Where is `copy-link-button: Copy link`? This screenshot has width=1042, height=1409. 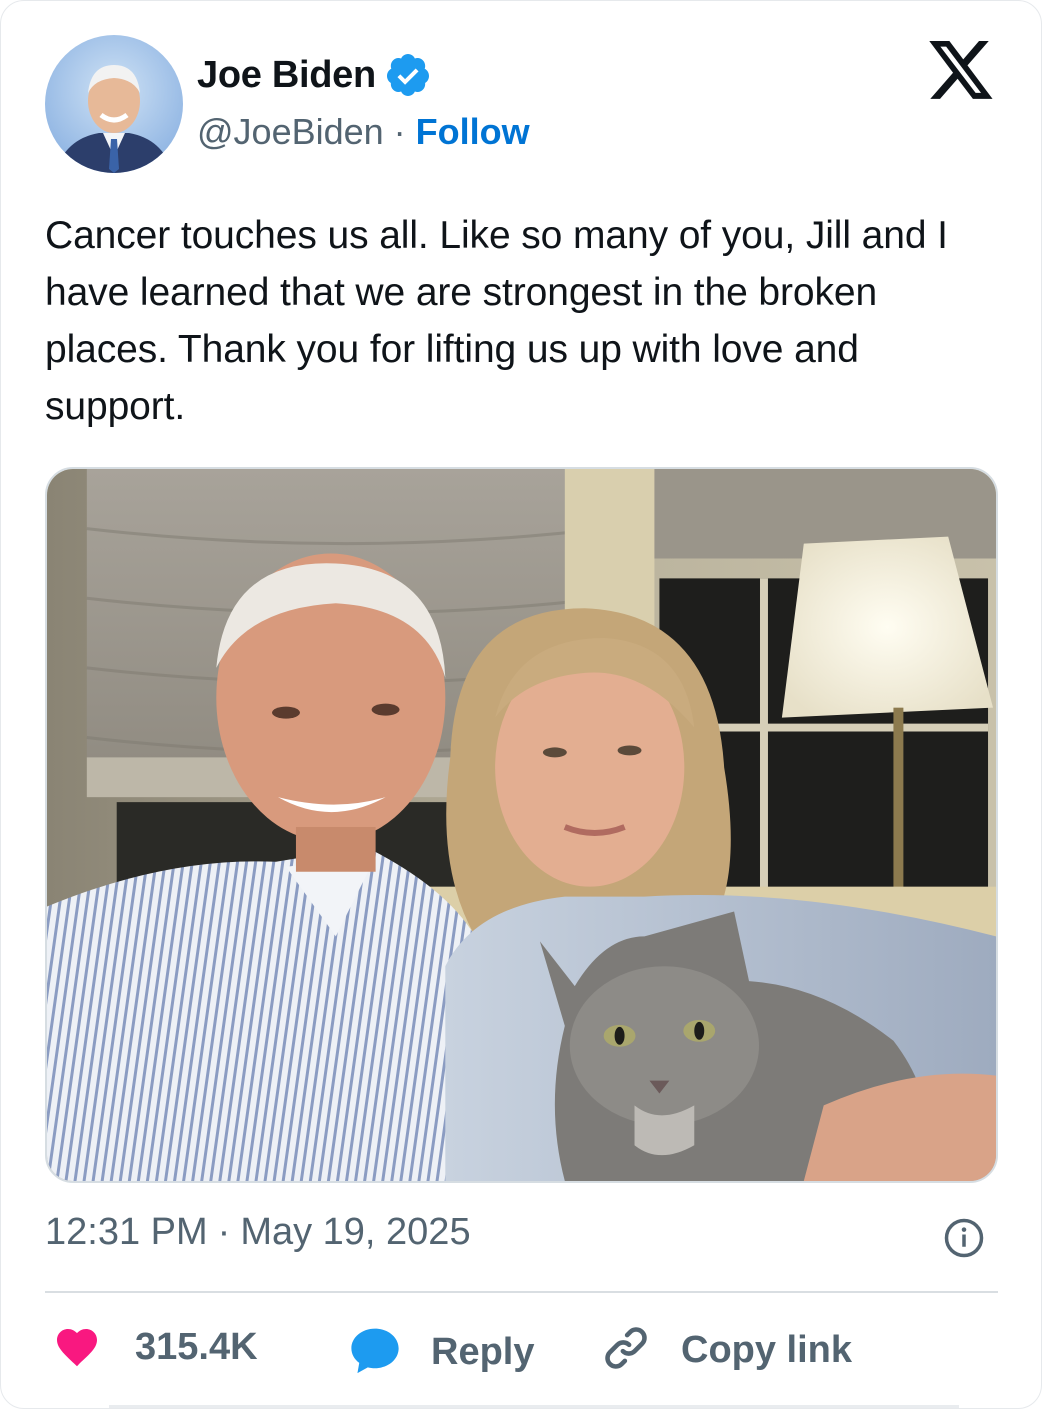 copy-link-button: Copy link is located at coordinates (726, 1350).